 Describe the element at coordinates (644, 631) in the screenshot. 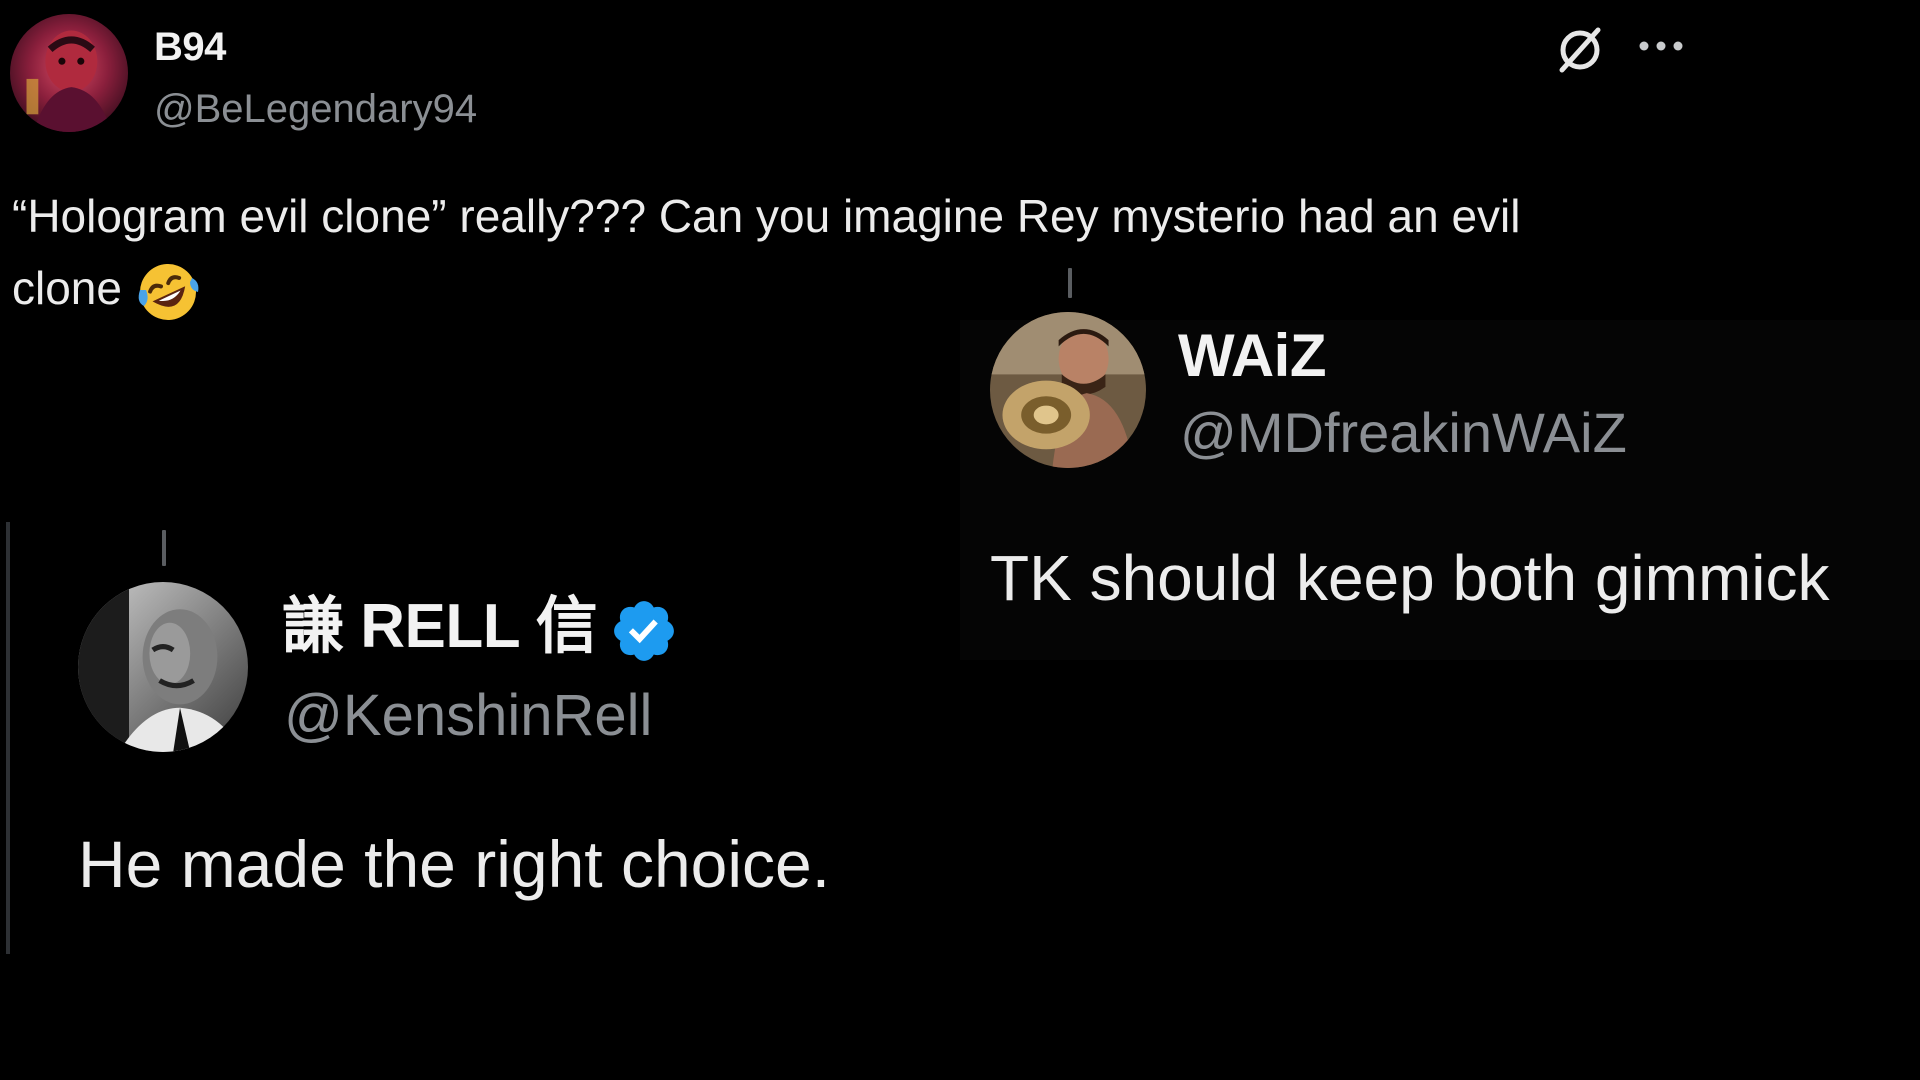

I see `verified-badge-icon` at that location.